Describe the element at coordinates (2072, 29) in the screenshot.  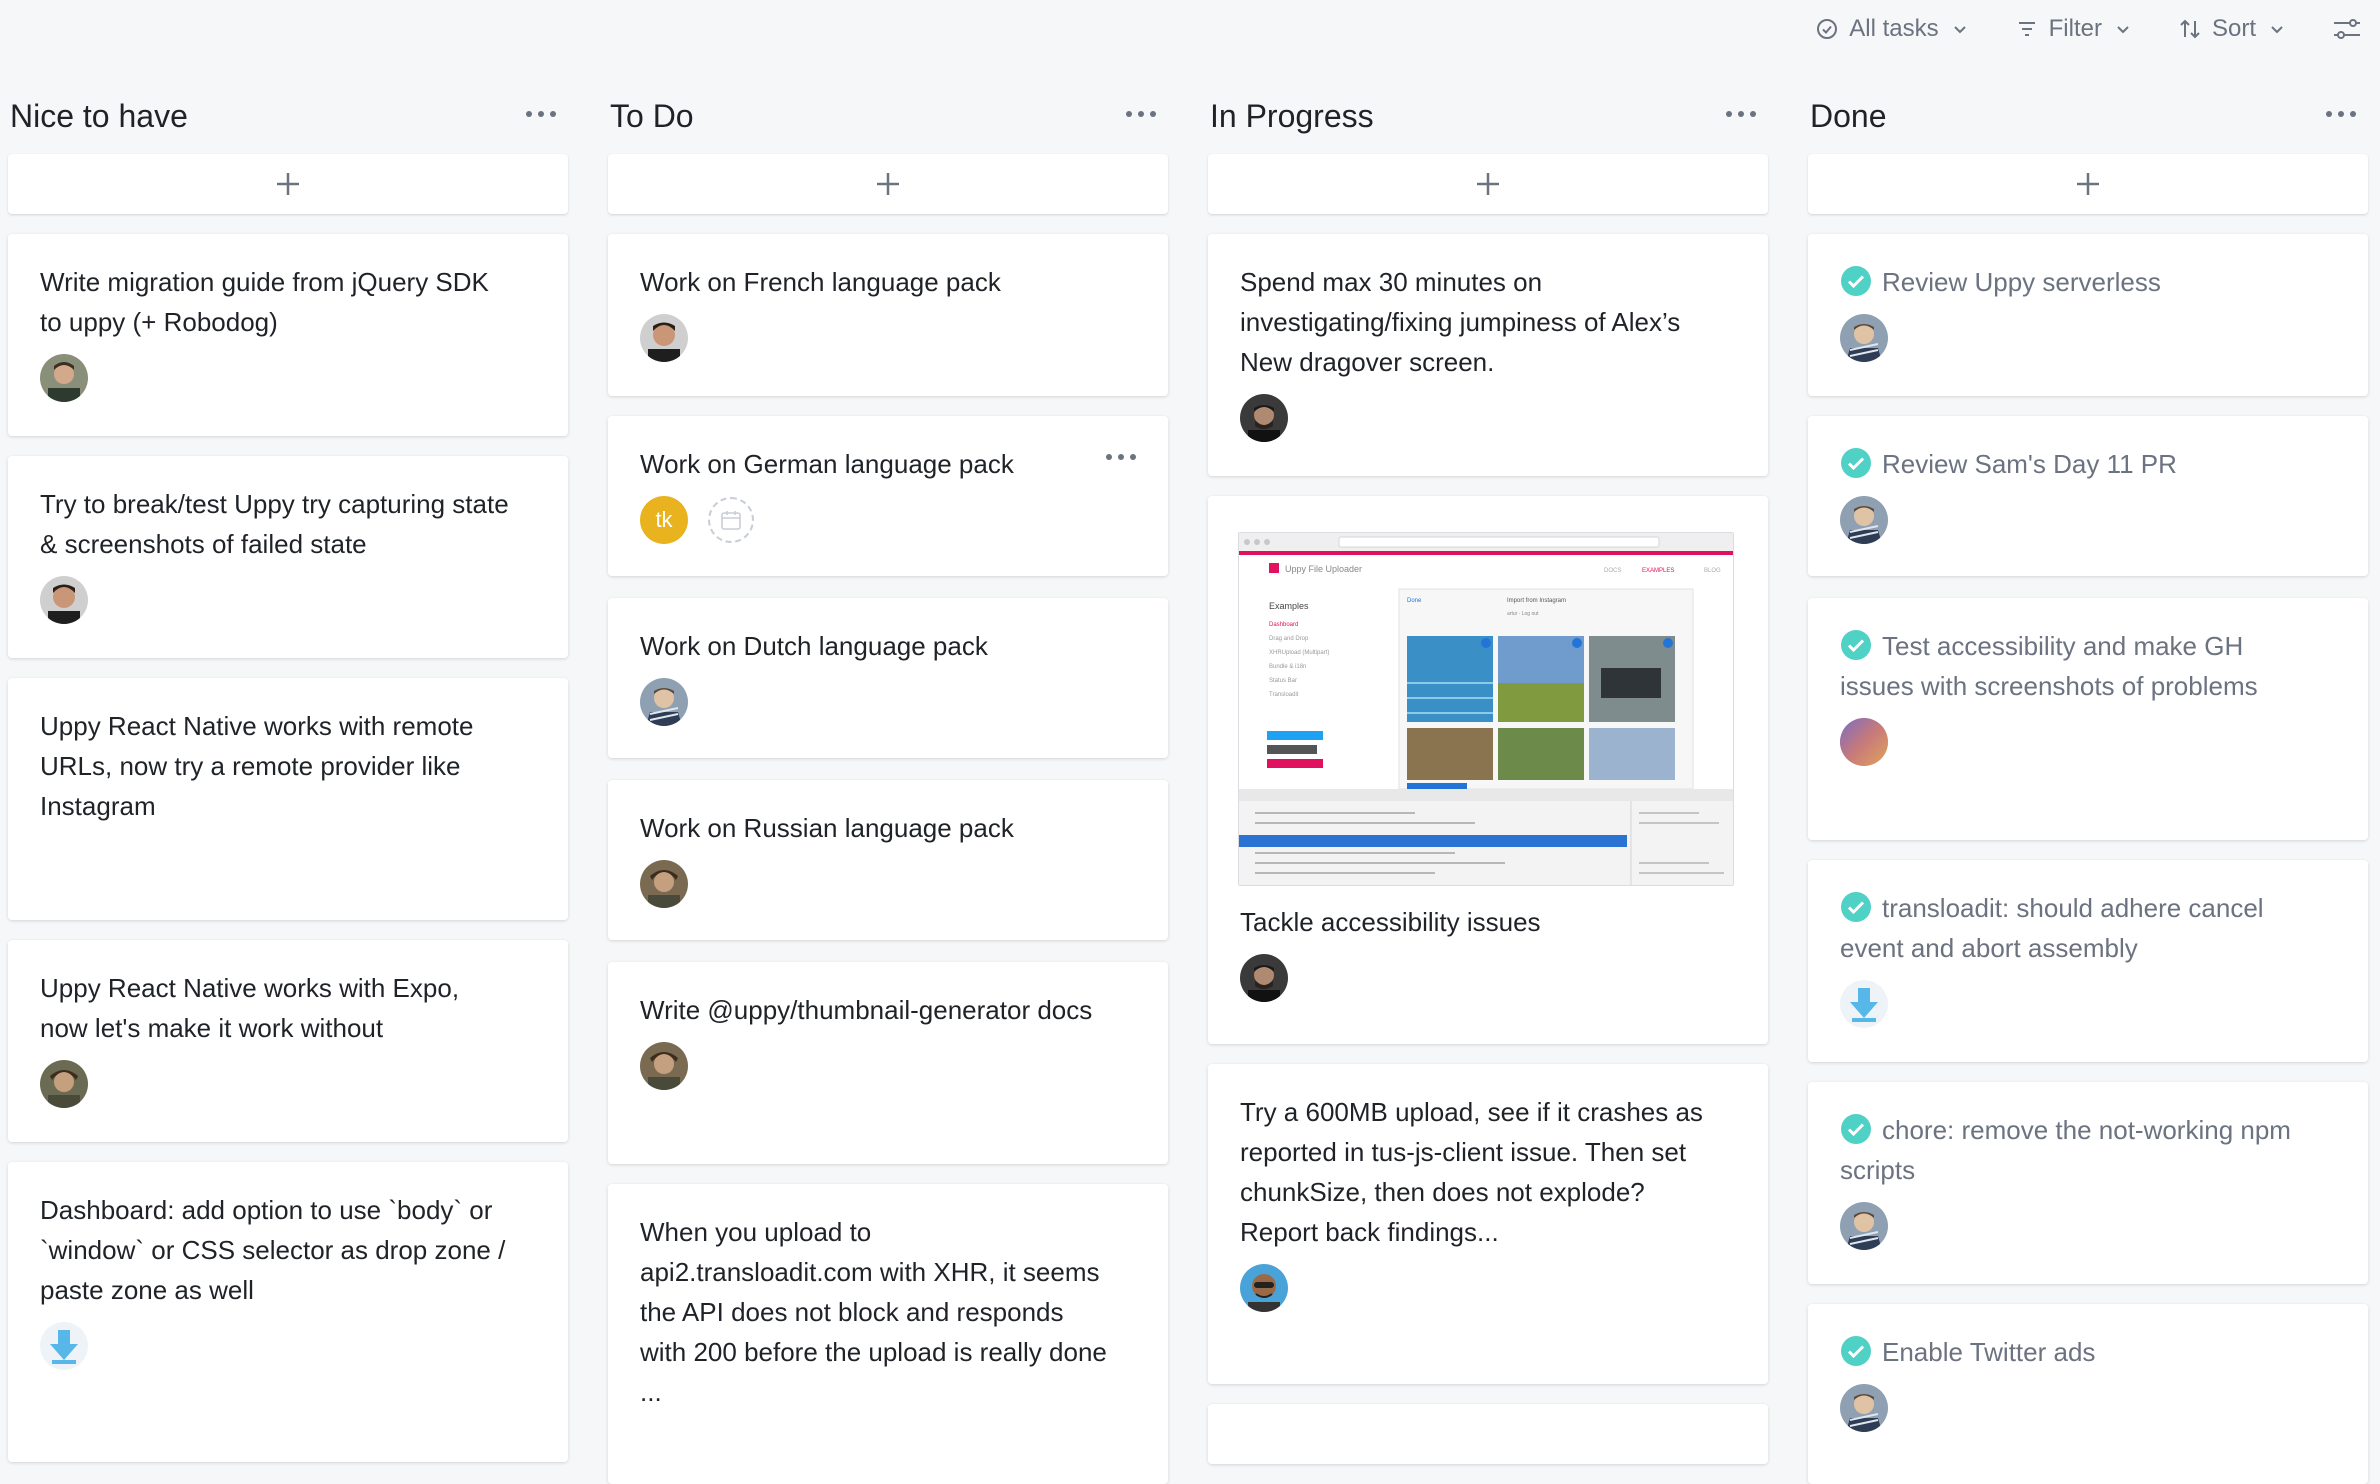
I see `filter-button: Filter` at that location.